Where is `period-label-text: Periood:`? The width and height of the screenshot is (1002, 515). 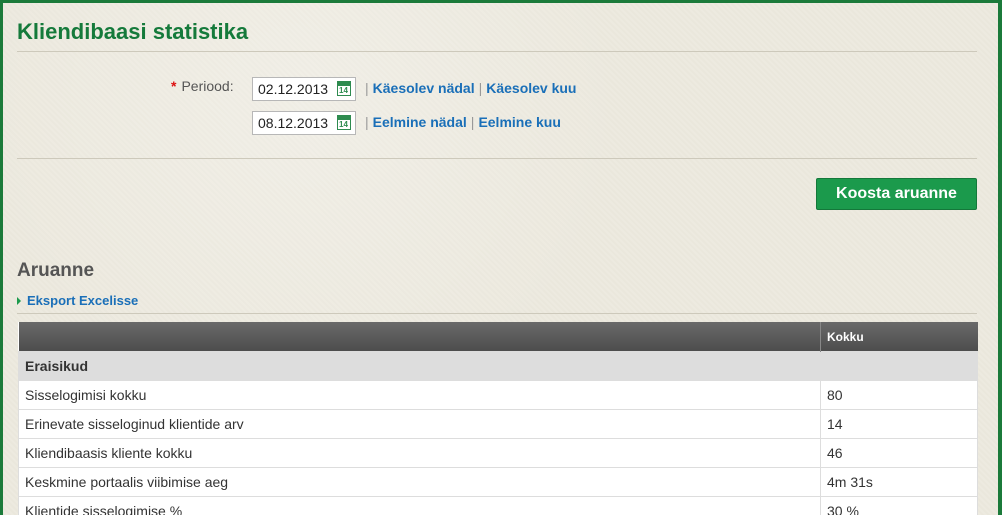
period-label-text: Periood: is located at coordinates (207, 86).